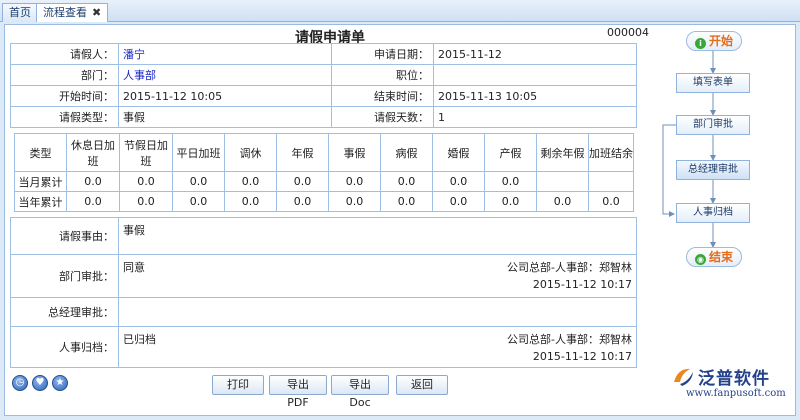 Image resolution: width=800 pixels, height=420 pixels. What do you see at coordinates (689, 149) in the screenshot?
I see `workflow-connectors` at bounding box center [689, 149].